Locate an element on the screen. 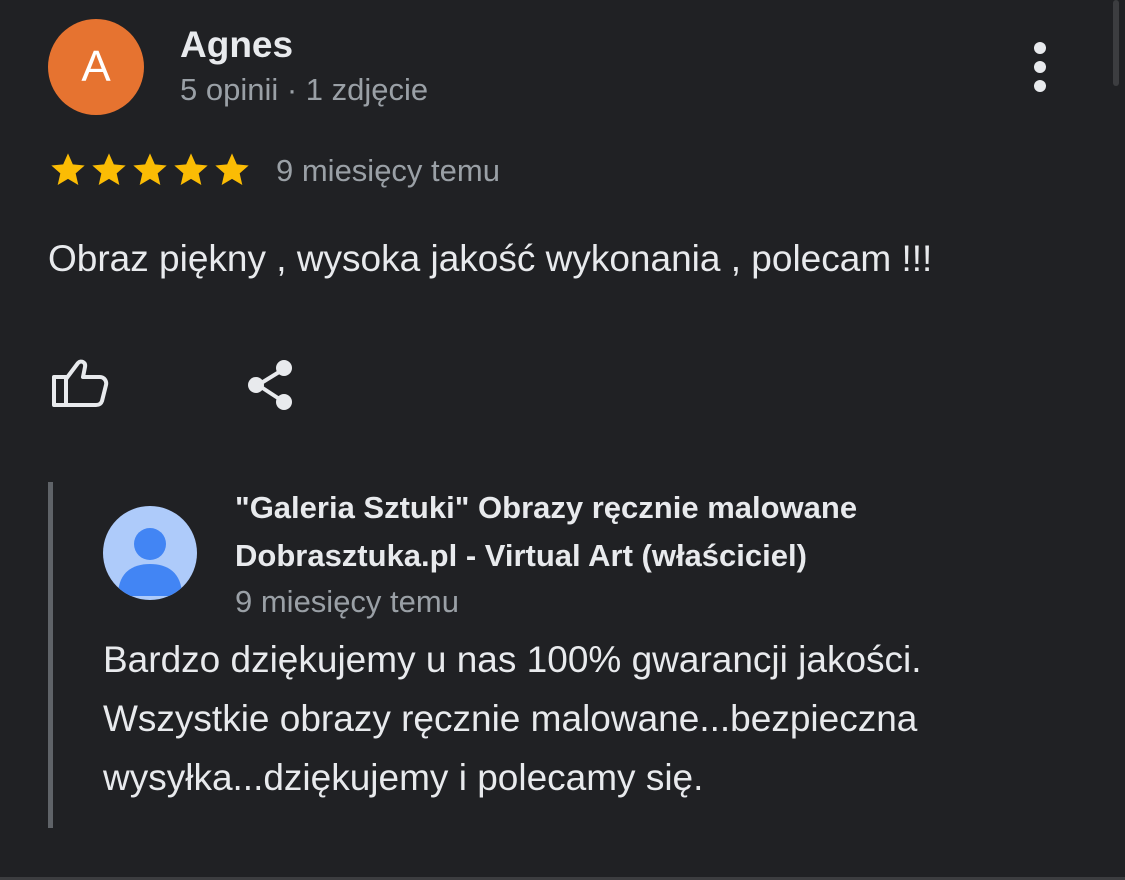 The height and width of the screenshot is (880, 1125). star-rating is located at coordinates (150, 170).